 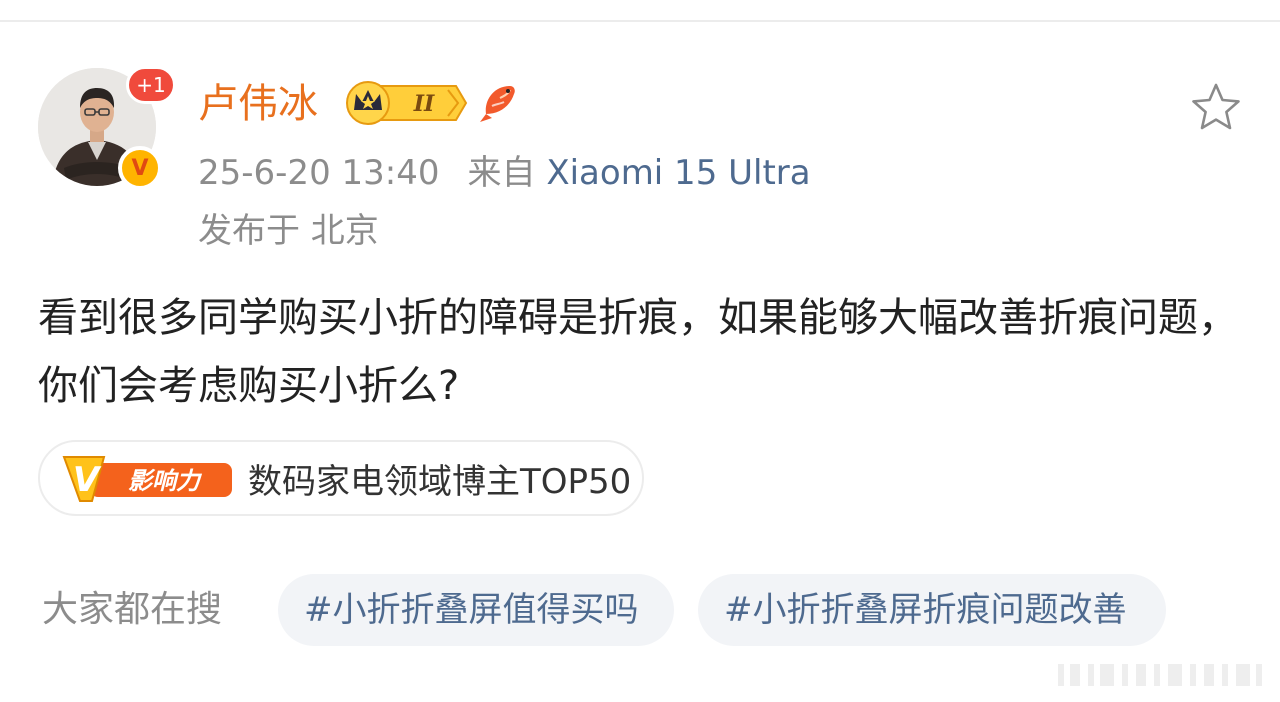 I want to click on koi-fish-icon, so click(x=499, y=104).